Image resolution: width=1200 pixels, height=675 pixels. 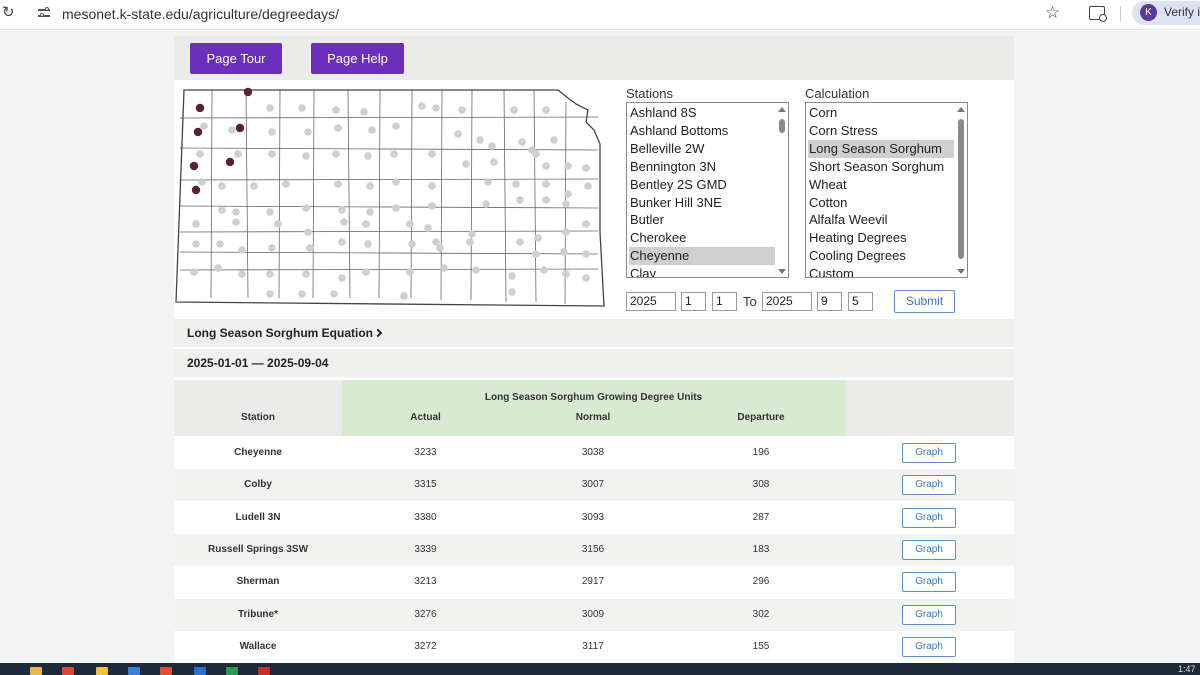 I want to click on end-day-input: 5, so click(x=860, y=301).